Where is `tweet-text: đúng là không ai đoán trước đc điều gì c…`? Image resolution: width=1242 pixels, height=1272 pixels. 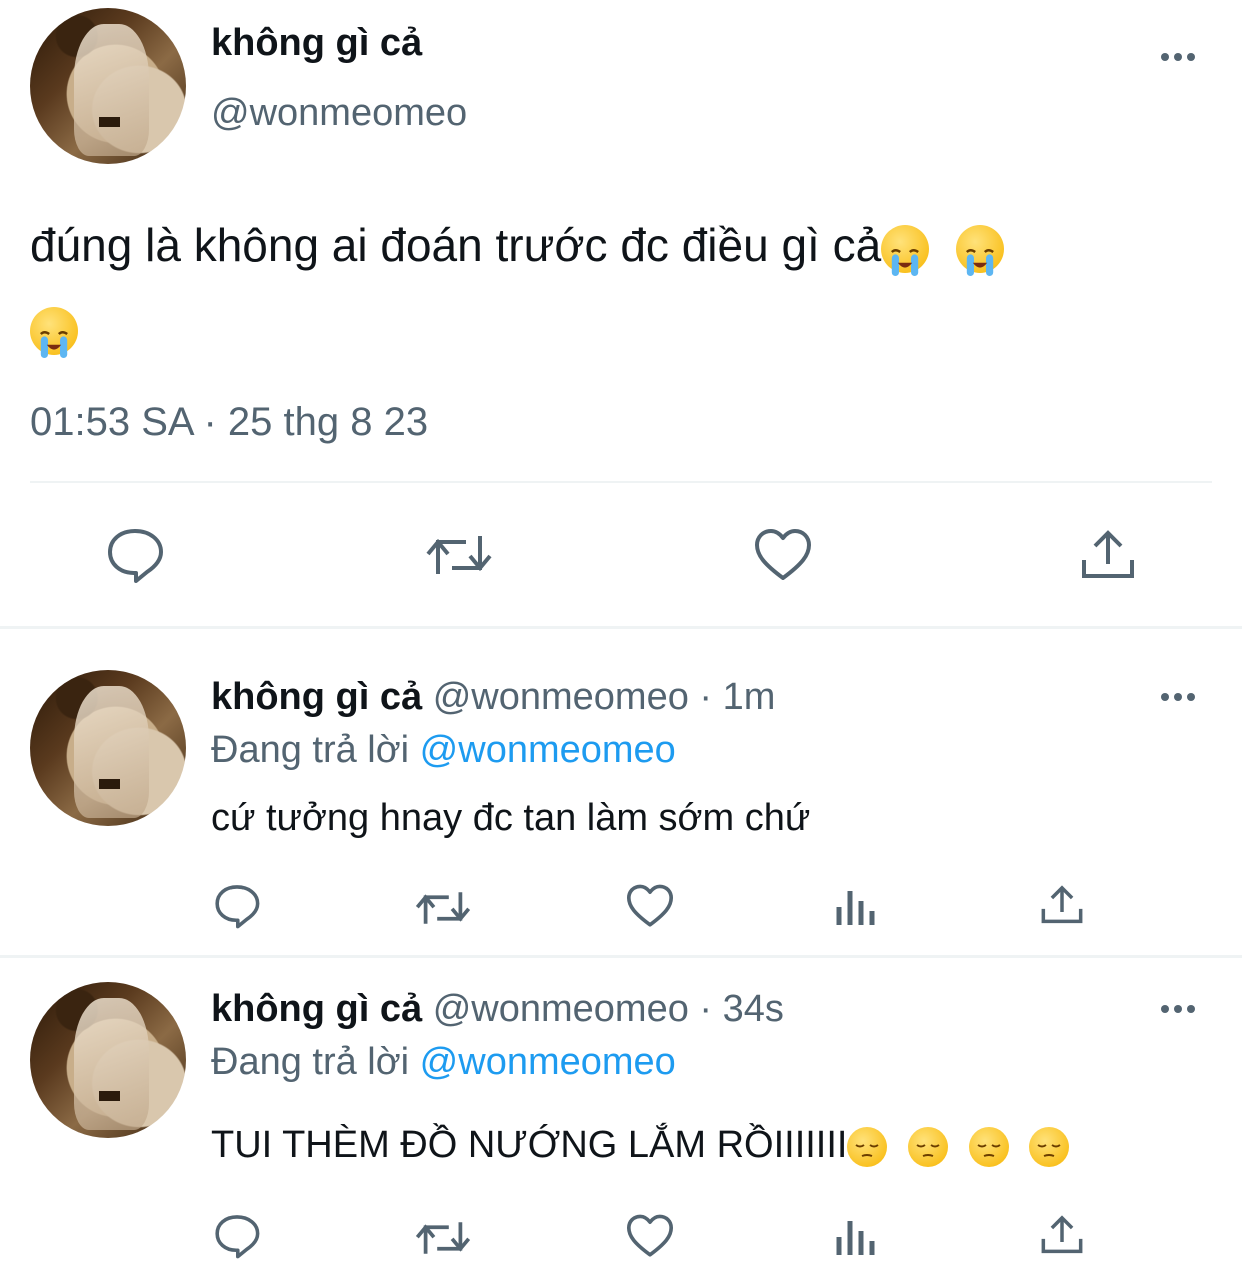 tweet-text: đúng là không ai đoán trước đc điều gì c… is located at coordinates (625, 286).